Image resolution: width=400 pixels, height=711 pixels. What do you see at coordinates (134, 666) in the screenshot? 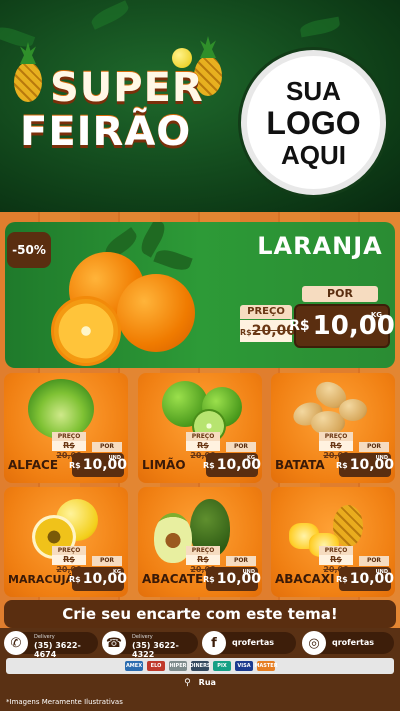
I see `payment-icon: AMEX` at bounding box center [134, 666].